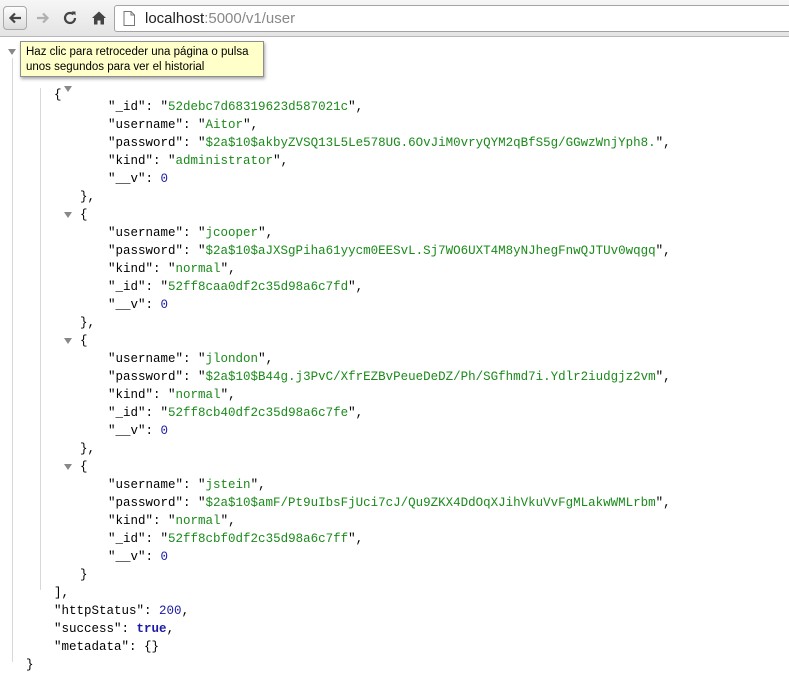 This screenshot has height=685, width=789. I want to click on reload-icon, so click(70, 18).